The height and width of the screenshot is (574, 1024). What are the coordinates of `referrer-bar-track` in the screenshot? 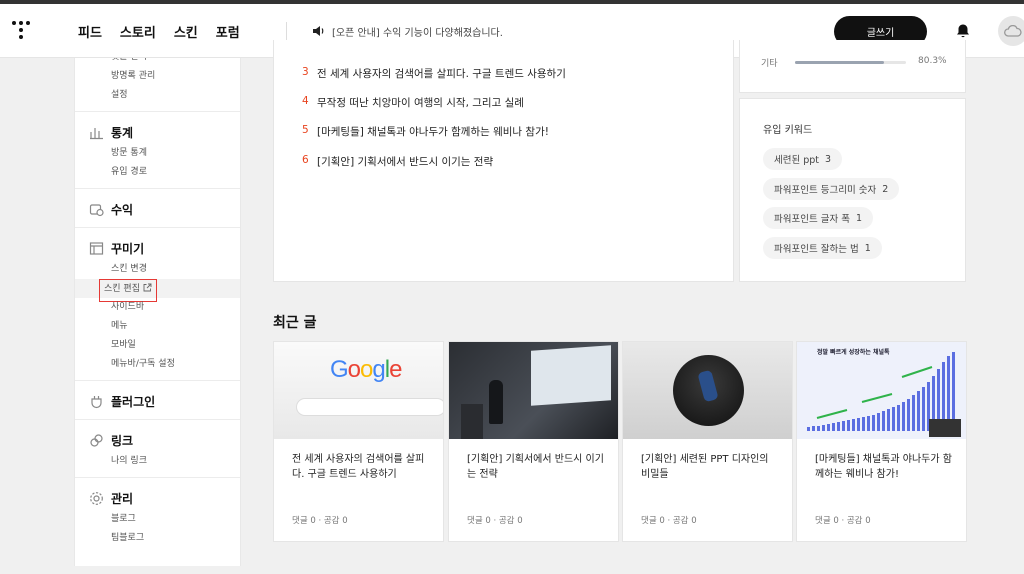 It's located at (850, 62).